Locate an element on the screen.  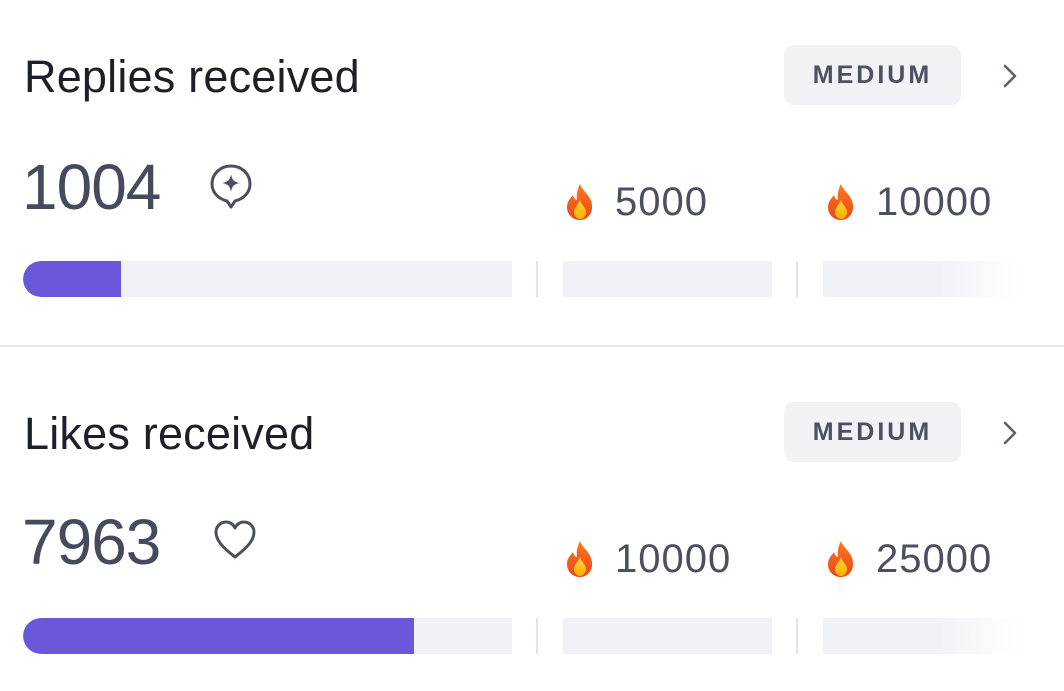
milestone-2: 25000 is located at coordinates (909, 559).